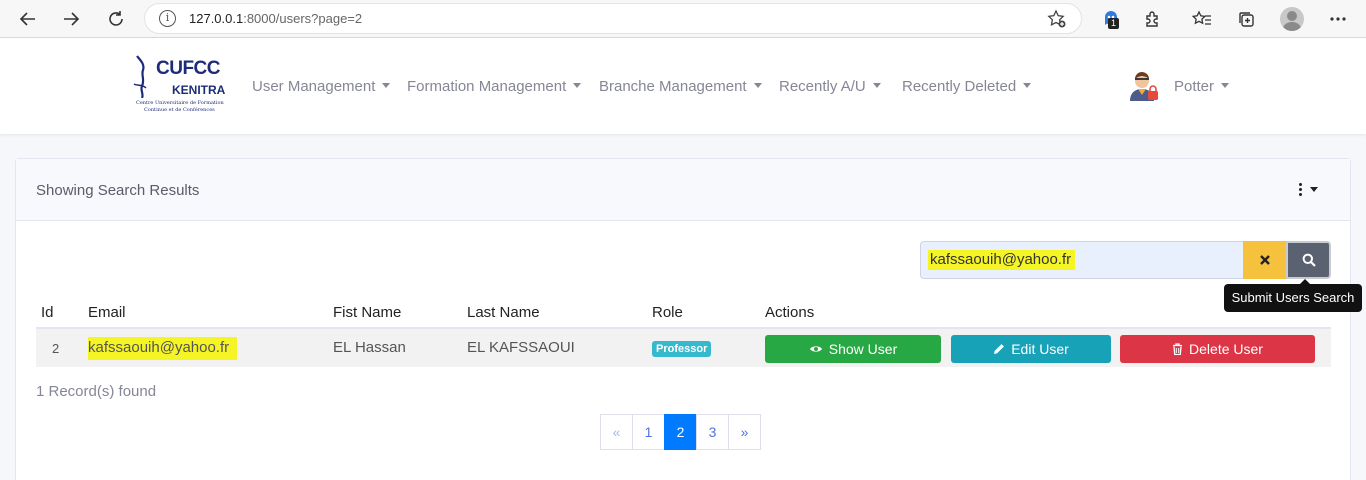  I want to click on col-role: Role, so click(667, 312).